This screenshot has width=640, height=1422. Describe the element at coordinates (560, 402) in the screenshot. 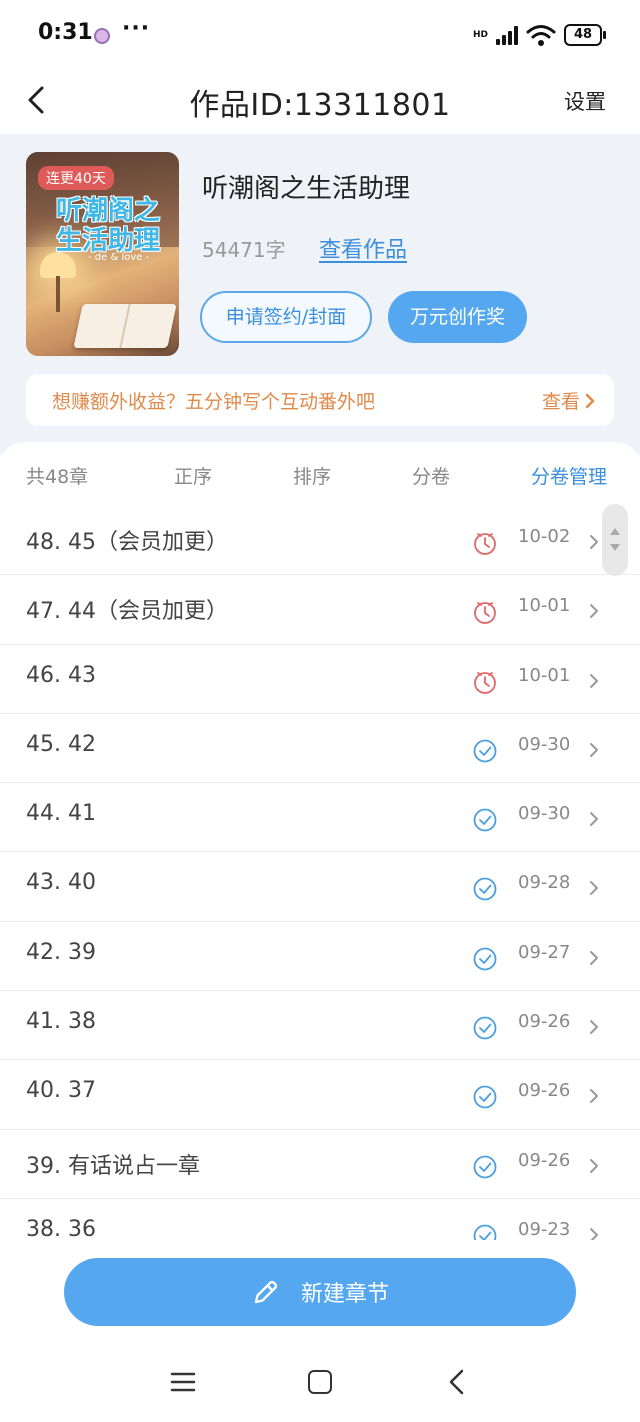

I see `promo-link-label: 查看` at that location.